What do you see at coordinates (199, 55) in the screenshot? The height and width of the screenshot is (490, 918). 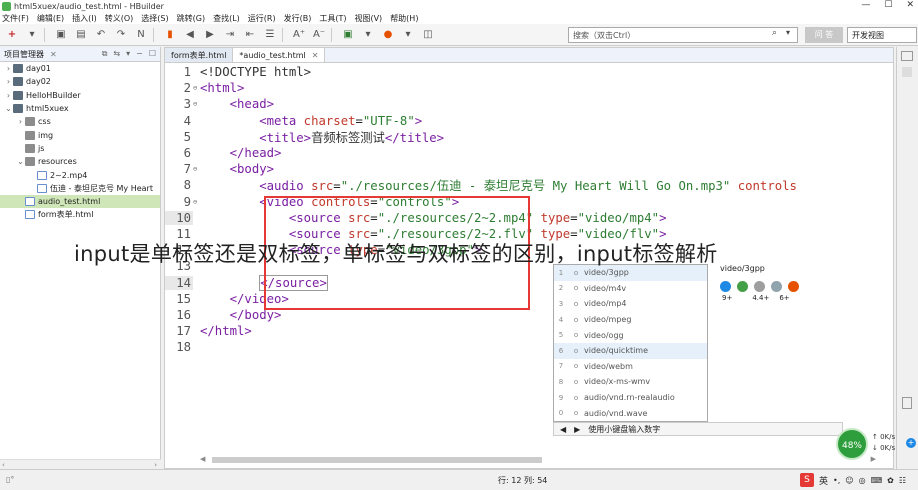 I see `editor-tab: form表单.html` at bounding box center [199, 55].